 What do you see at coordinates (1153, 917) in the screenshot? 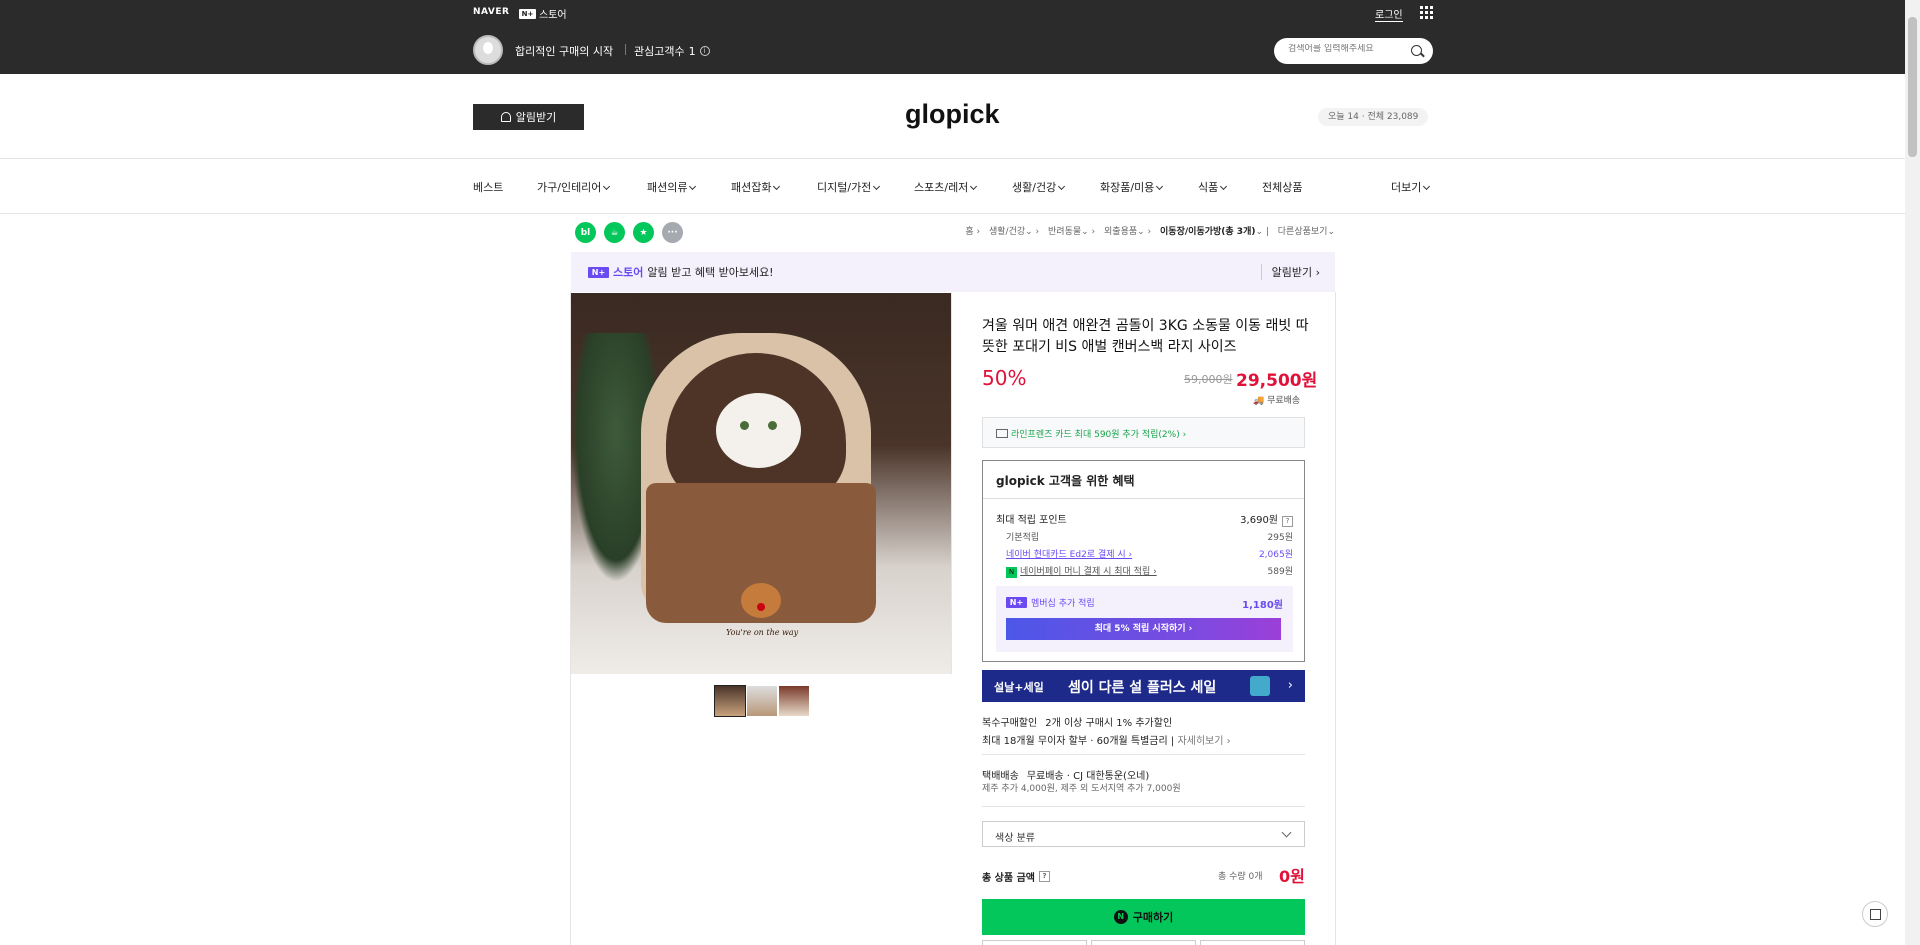
I see `buy-button-label: 구매하기` at bounding box center [1153, 917].